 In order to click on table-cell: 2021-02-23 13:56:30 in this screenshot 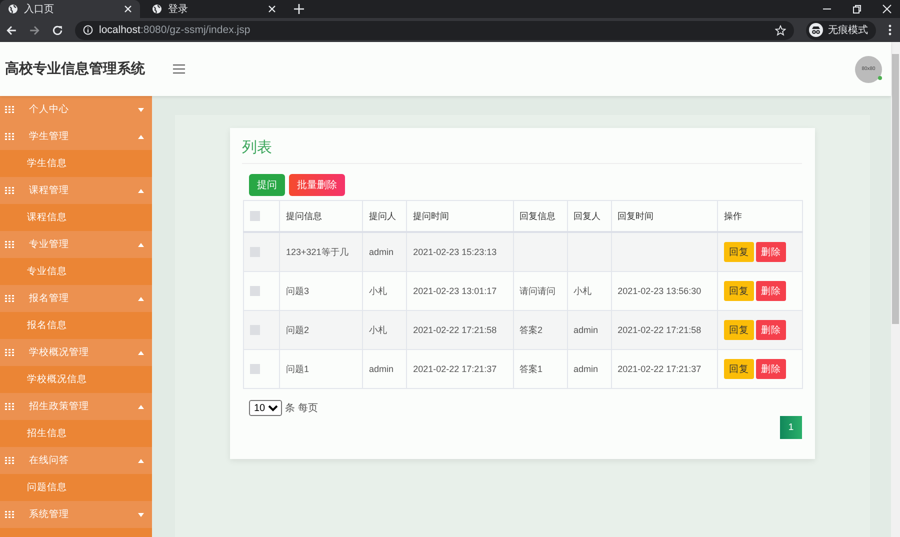, I will do `click(660, 291)`.